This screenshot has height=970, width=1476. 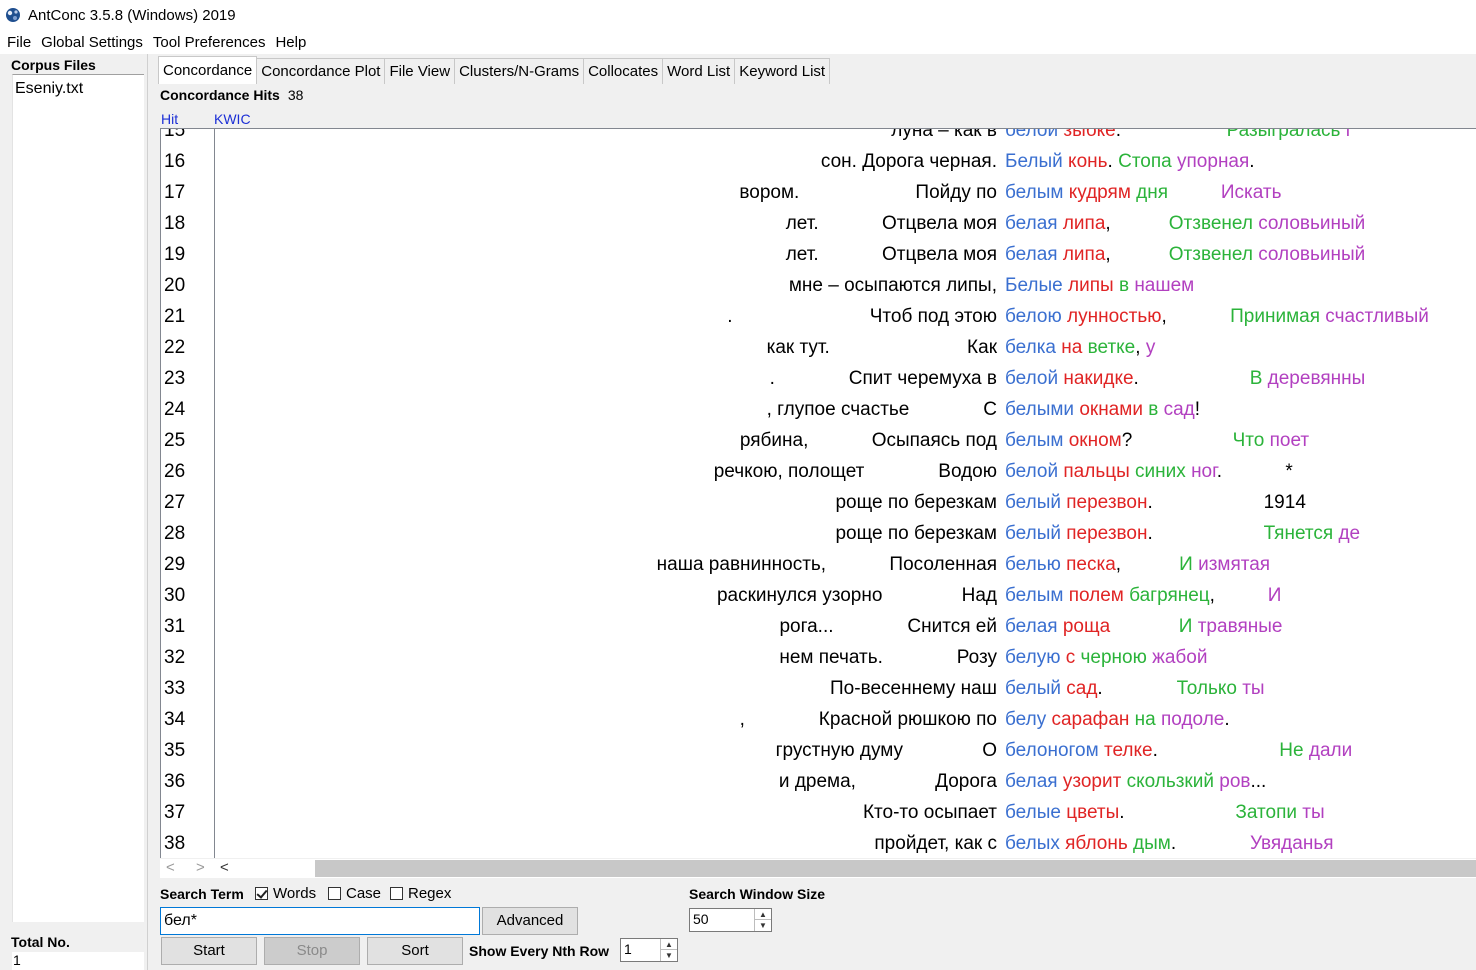 I want to click on context-word: . *, so click(x=1254, y=471).